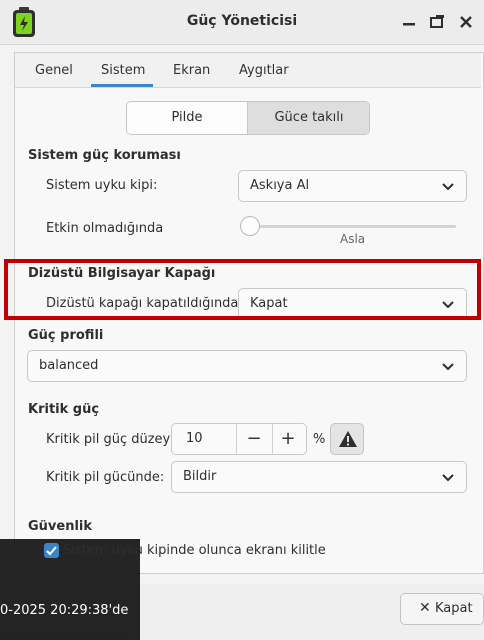  I want to click on tab-aygitlar: Aygıtlar, so click(264, 70).